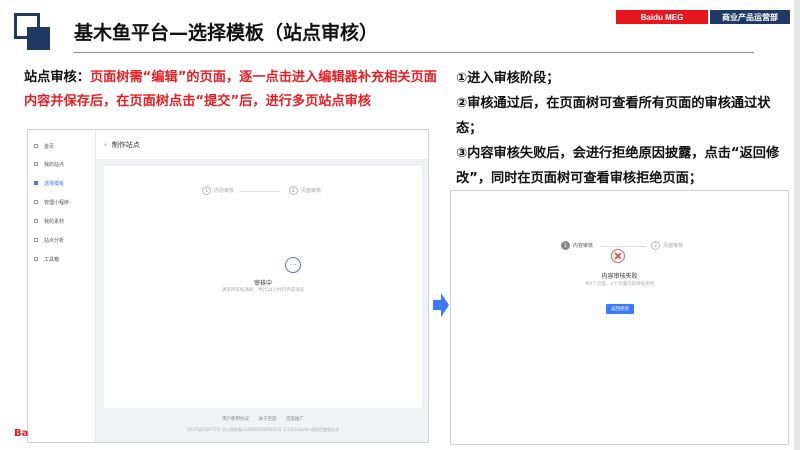 The image size is (800, 450). Describe the element at coordinates (263, 290) in the screenshot. I see `status-subtitle: 请等待审核通知，预计24小时内完成审核` at that location.